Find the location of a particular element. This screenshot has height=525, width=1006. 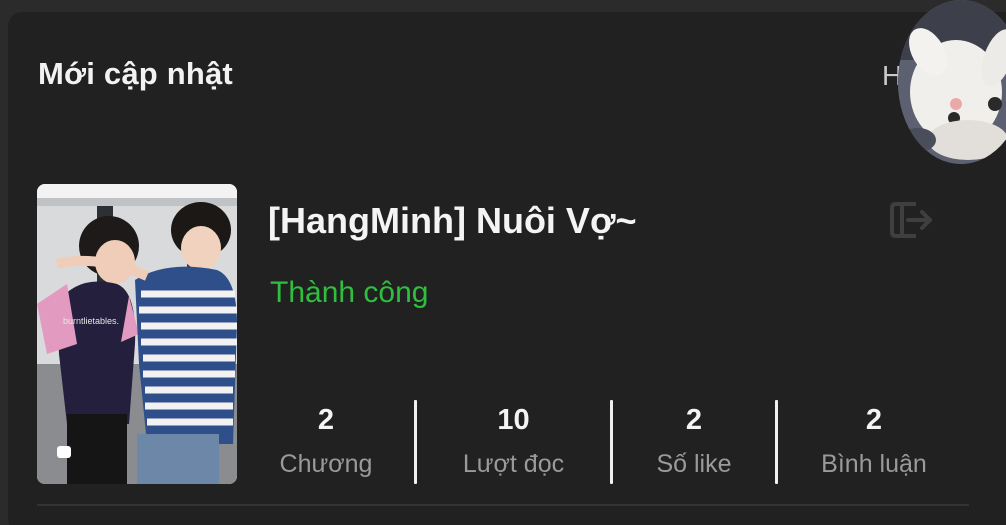

stat-reads-value: 10 is located at coordinates (513, 420).